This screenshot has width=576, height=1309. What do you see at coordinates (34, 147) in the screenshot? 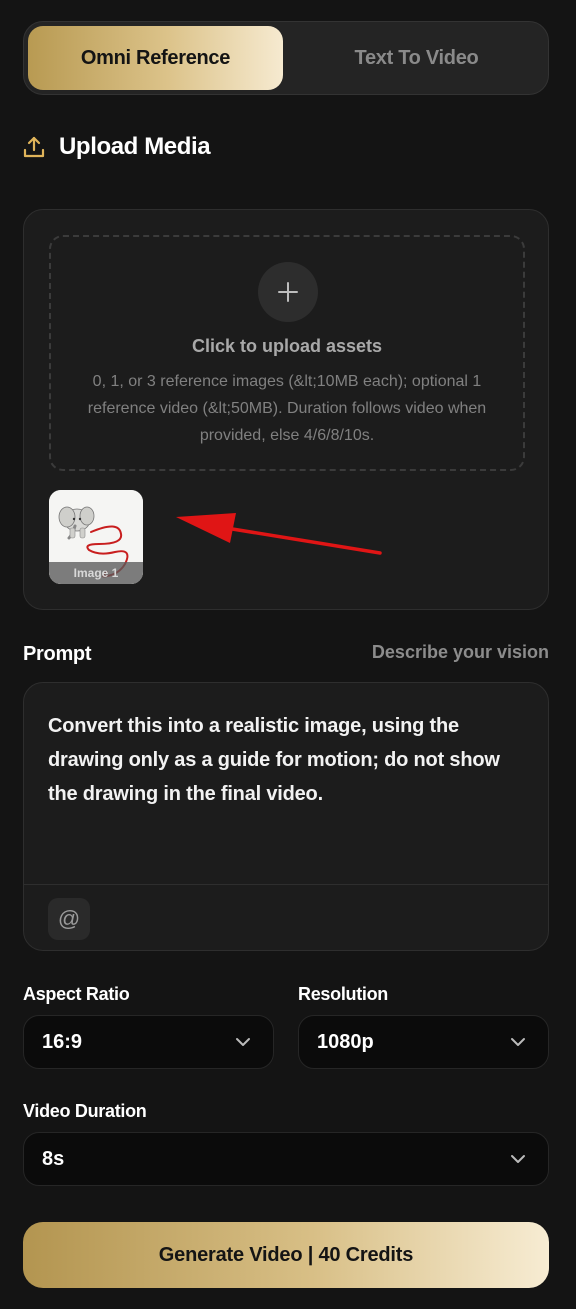
I see `upload-icon` at bounding box center [34, 147].